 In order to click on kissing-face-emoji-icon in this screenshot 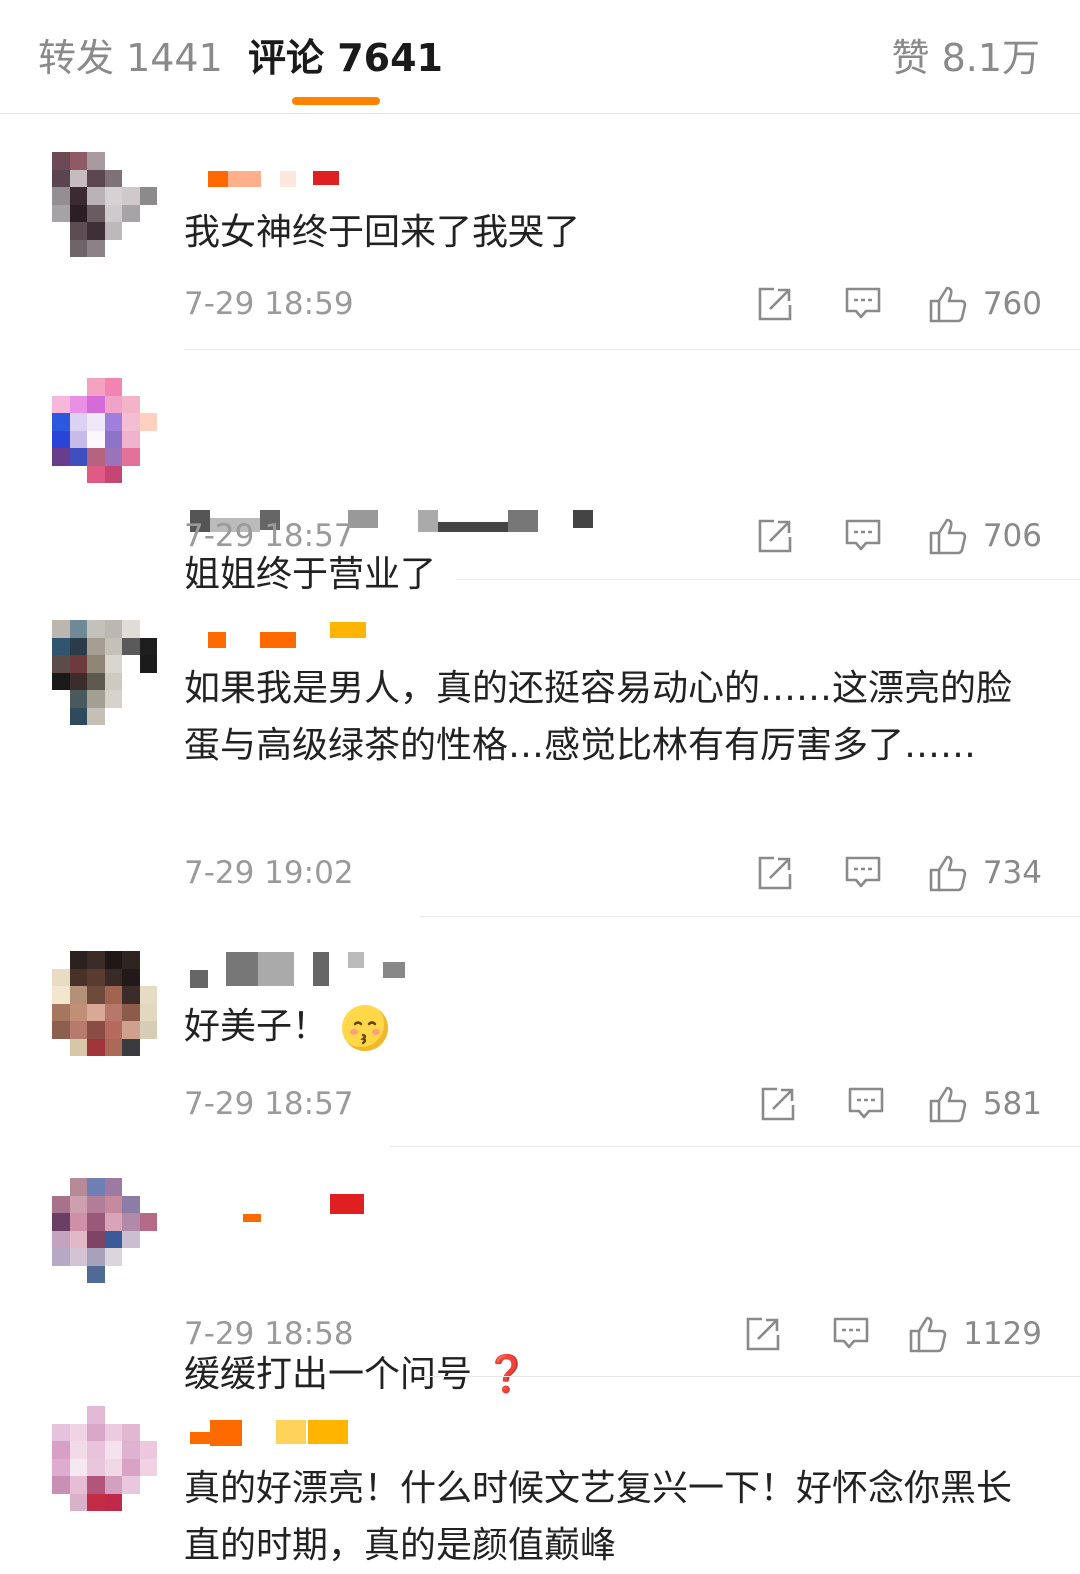, I will do `click(365, 1028)`.